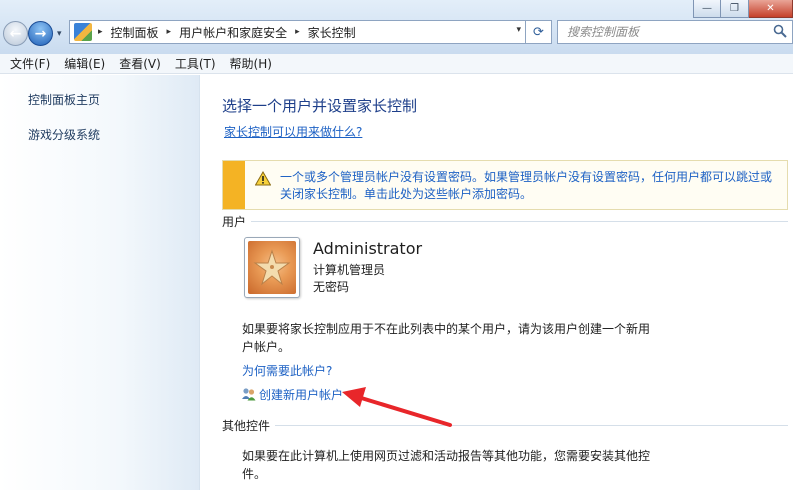 This screenshot has width=793, height=490. Describe the element at coordinates (246, 426) in the screenshot. I see `other-controls-heading: 其他控件` at that location.